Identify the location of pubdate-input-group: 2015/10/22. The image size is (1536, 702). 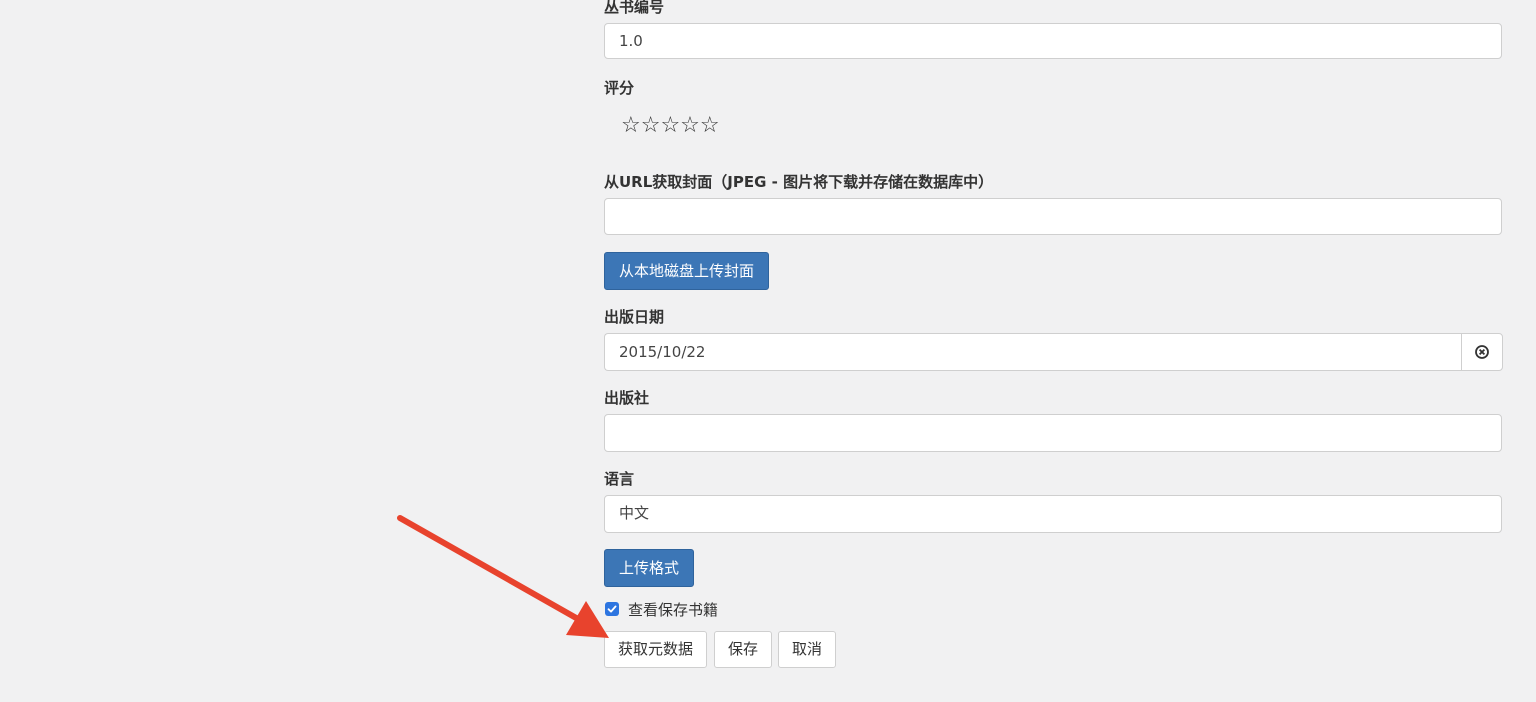
(1054, 352).